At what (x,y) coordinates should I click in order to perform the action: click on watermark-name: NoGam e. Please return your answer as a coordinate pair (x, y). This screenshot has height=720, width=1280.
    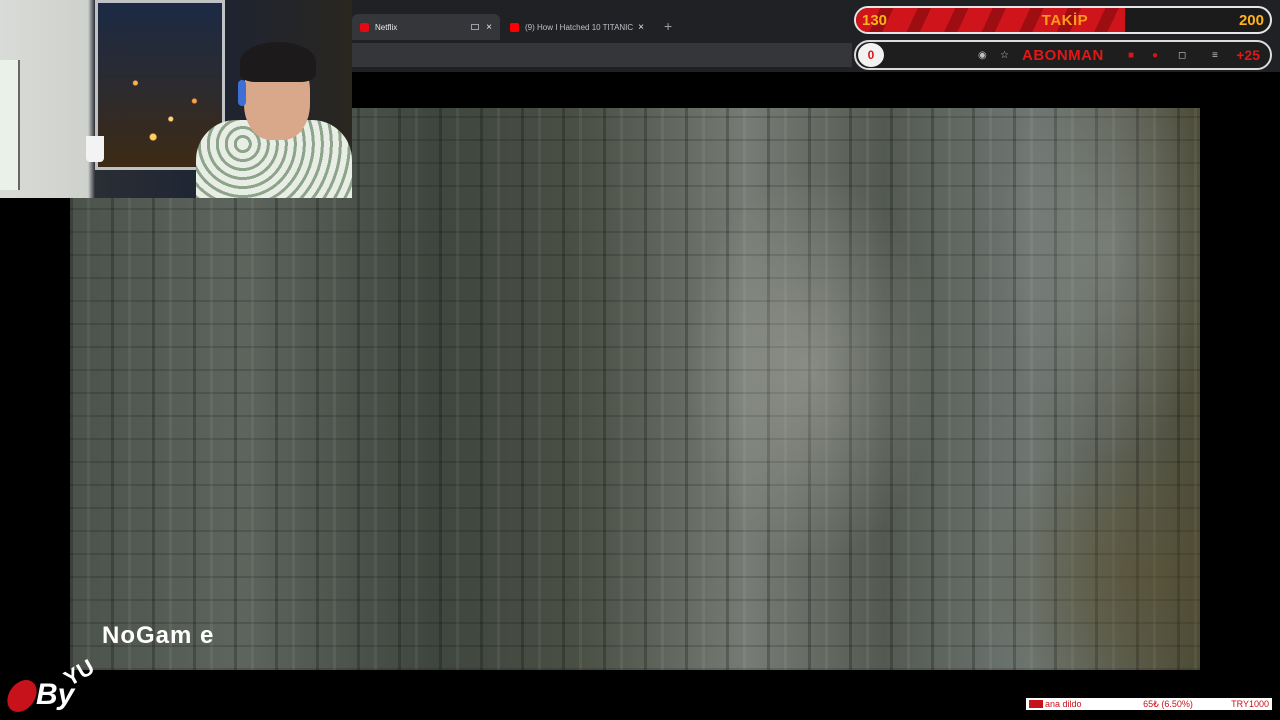
    Looking at the image, I should click on (158, 635).